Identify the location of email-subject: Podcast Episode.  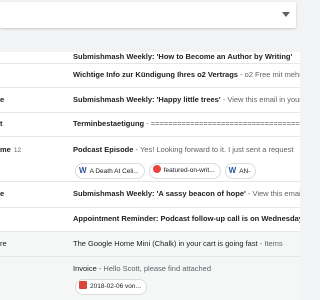
(103, 149).